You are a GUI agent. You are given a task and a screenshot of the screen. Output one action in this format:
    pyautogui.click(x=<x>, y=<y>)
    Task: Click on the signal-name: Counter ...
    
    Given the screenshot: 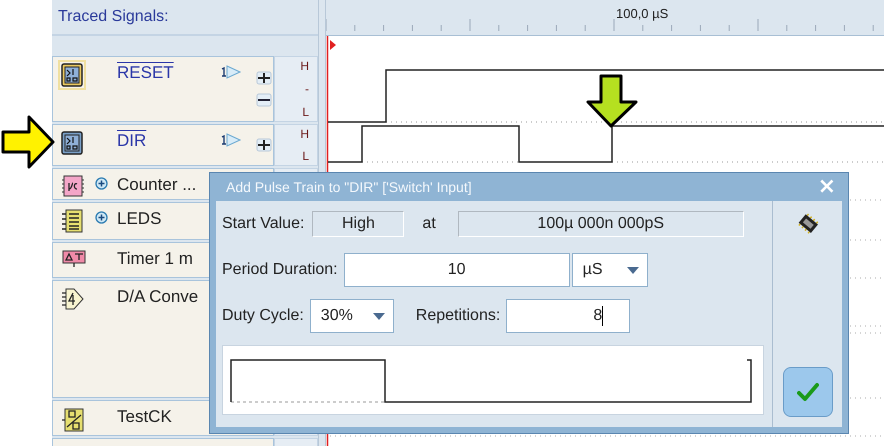 What is the action you would take?
    pyautogui.click(x=156, y=185)
    